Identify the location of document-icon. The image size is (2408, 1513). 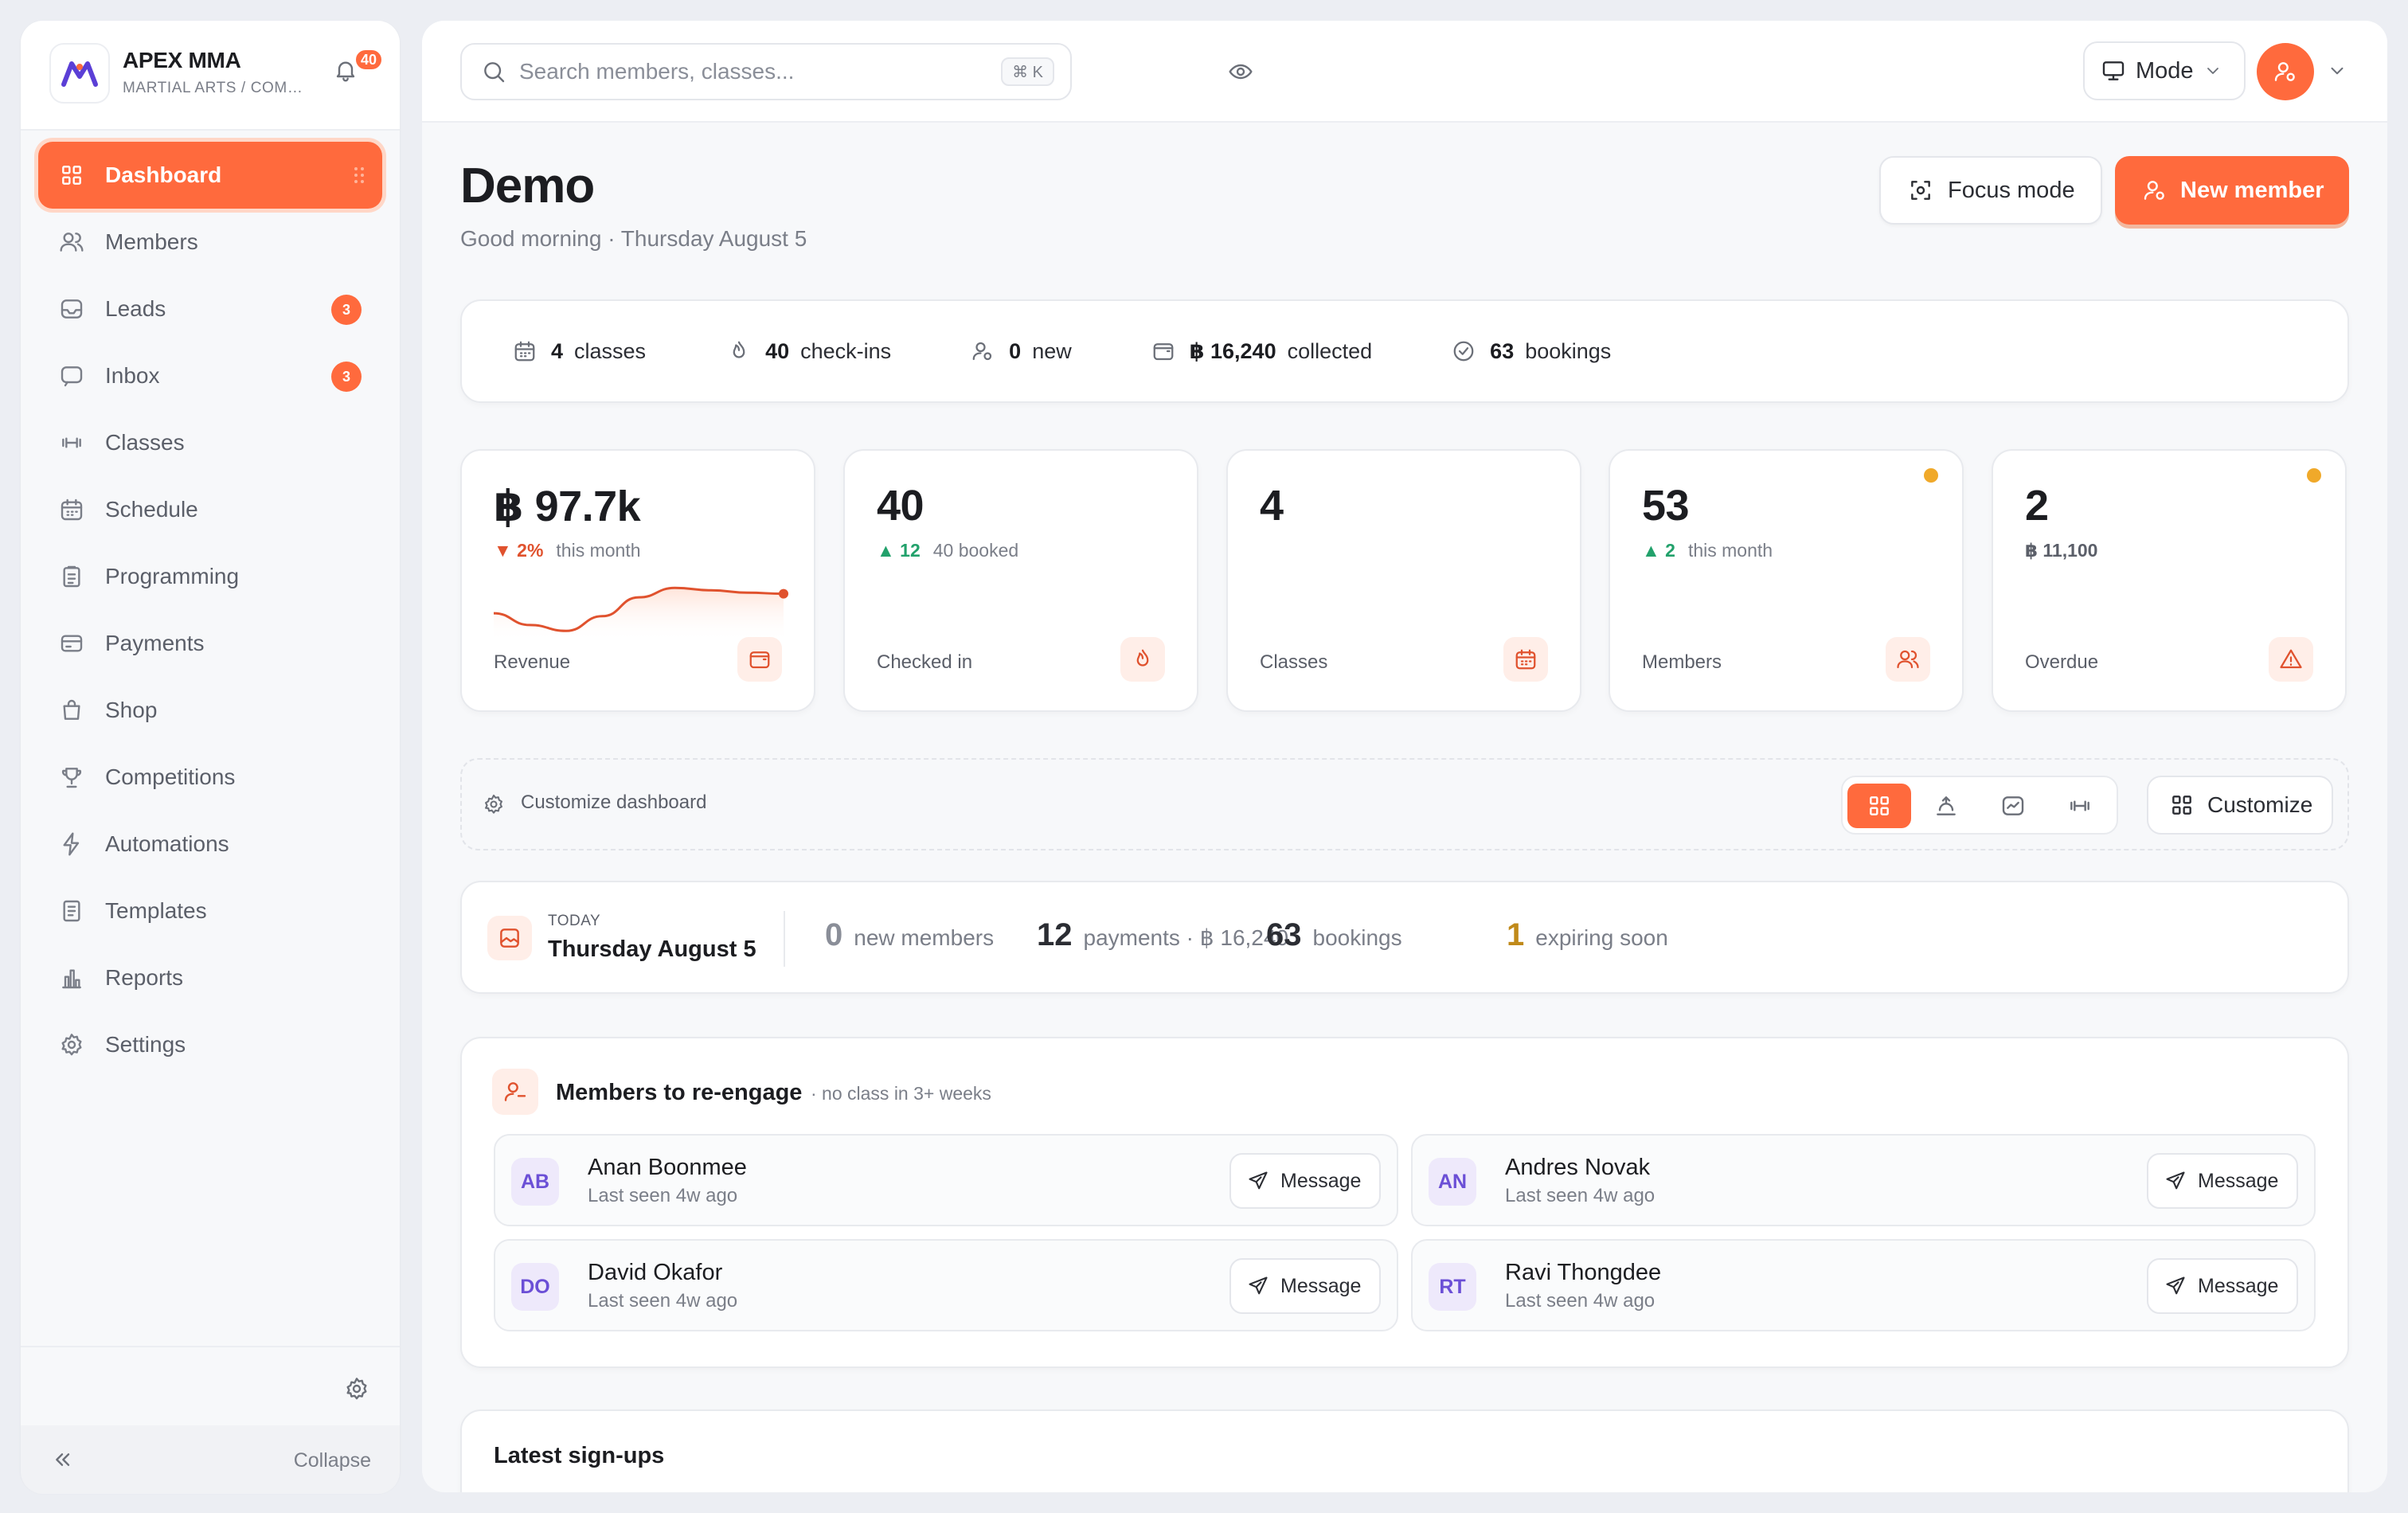
(82, 911).